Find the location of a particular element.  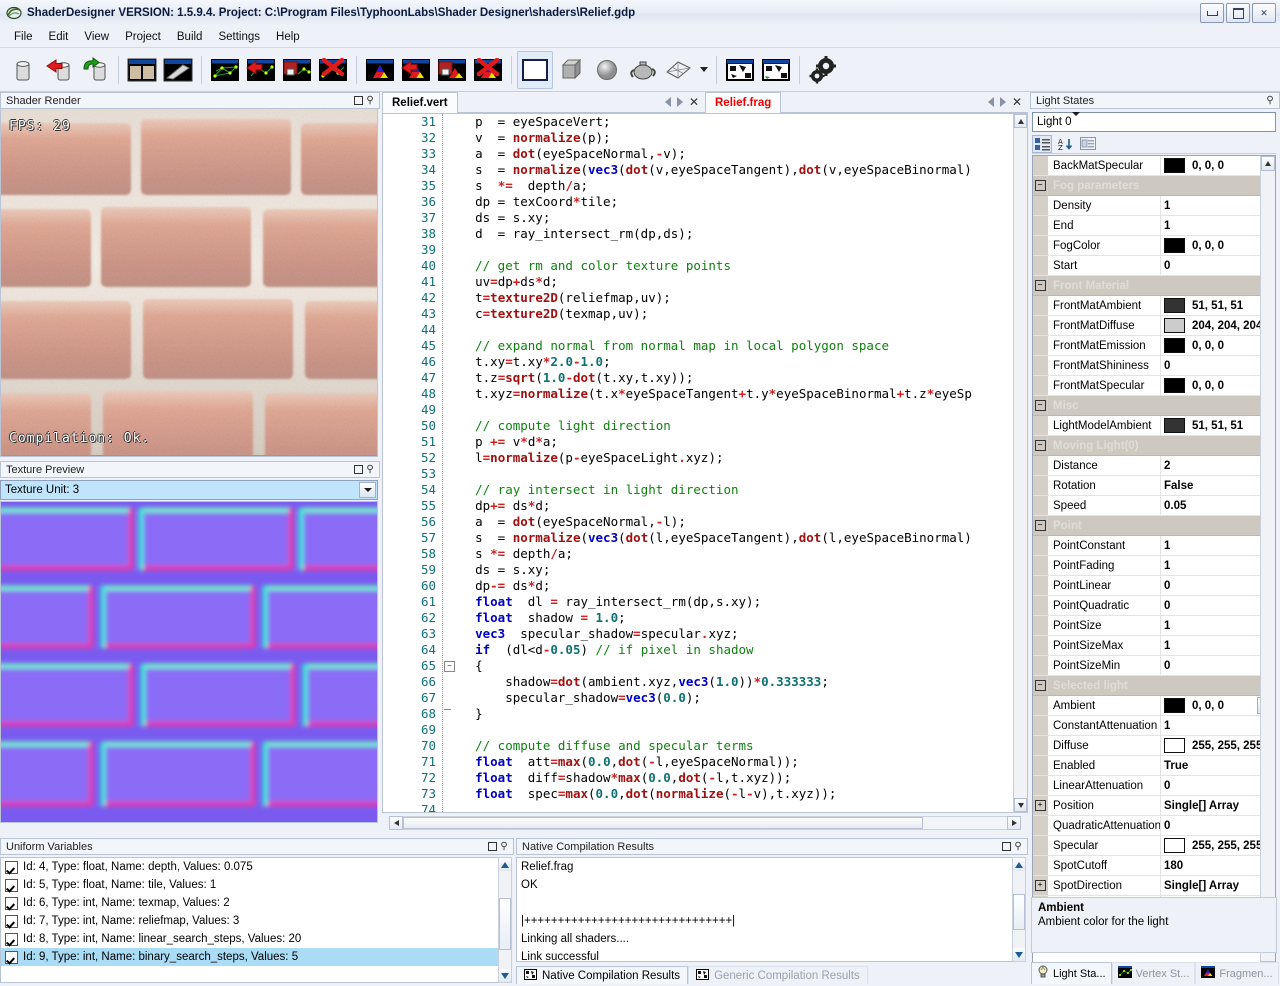

code-line: t.z=sqrt(1.0-dot(t.xy,t.xy)); is located at coordinates (729, 378).